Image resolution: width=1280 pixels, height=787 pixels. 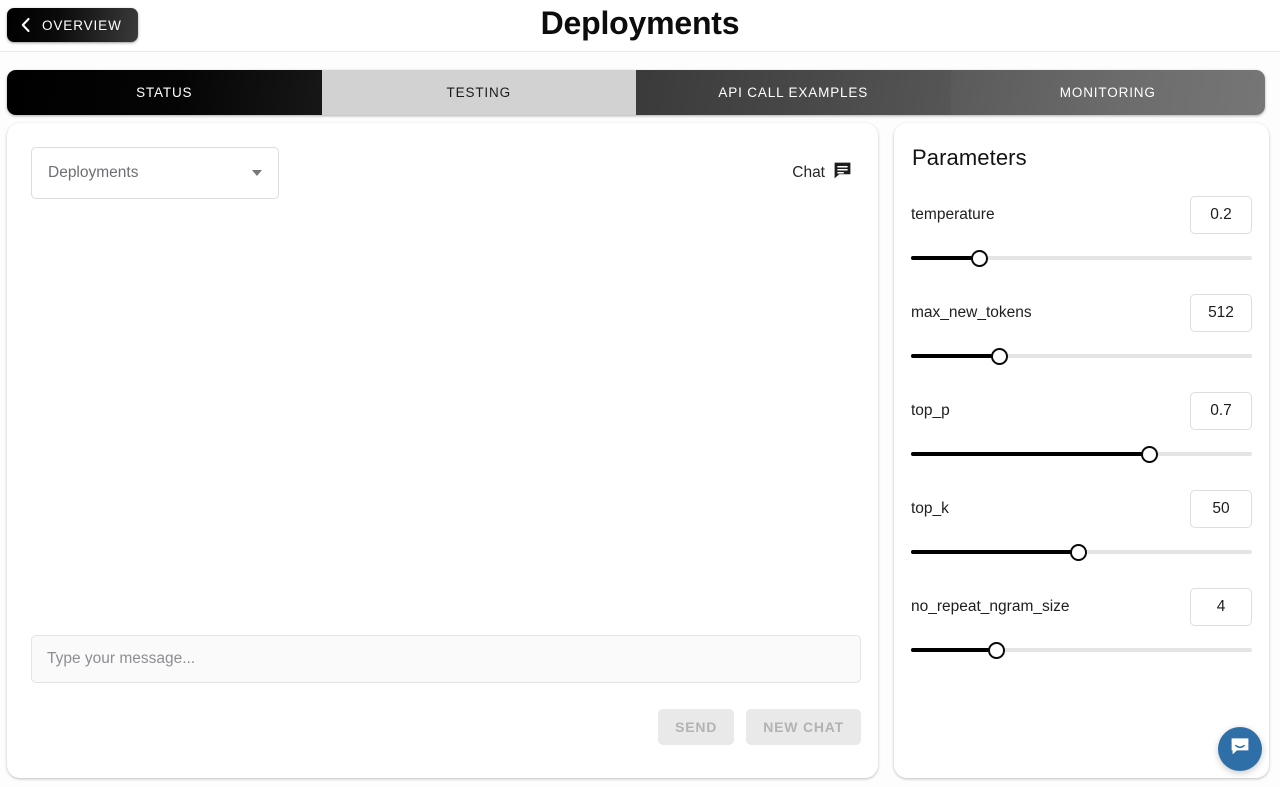 What do you see at coordinates (696, 727) in the screenshot?
I see `send-button: SEND` at bounding box center [696, 727].